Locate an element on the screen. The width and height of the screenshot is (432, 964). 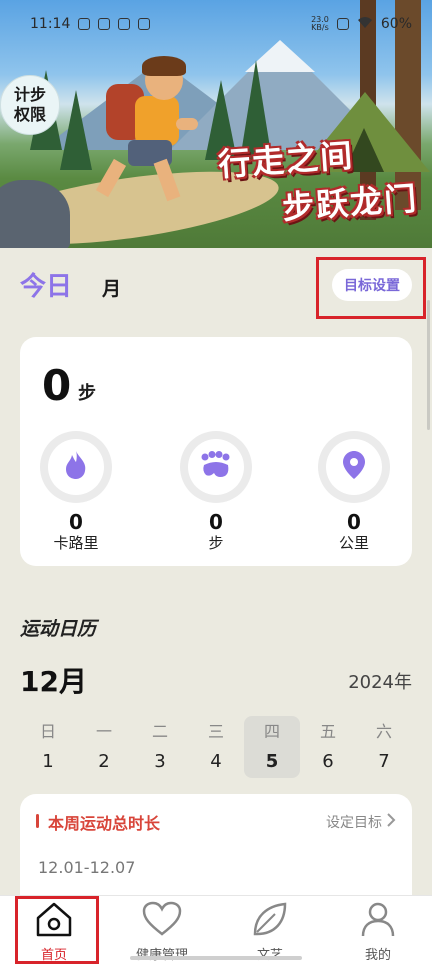
week-date-range: 12.01-12.07 is located at coordinates (87, 867).